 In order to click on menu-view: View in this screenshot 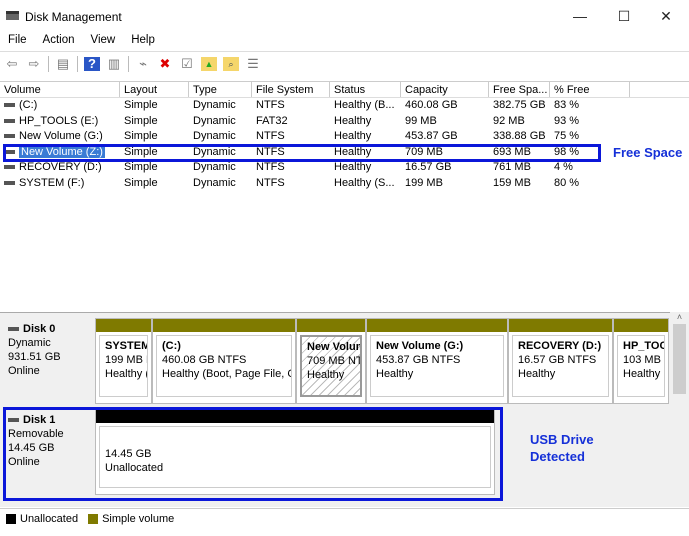, I will do `click(103, 40)`.